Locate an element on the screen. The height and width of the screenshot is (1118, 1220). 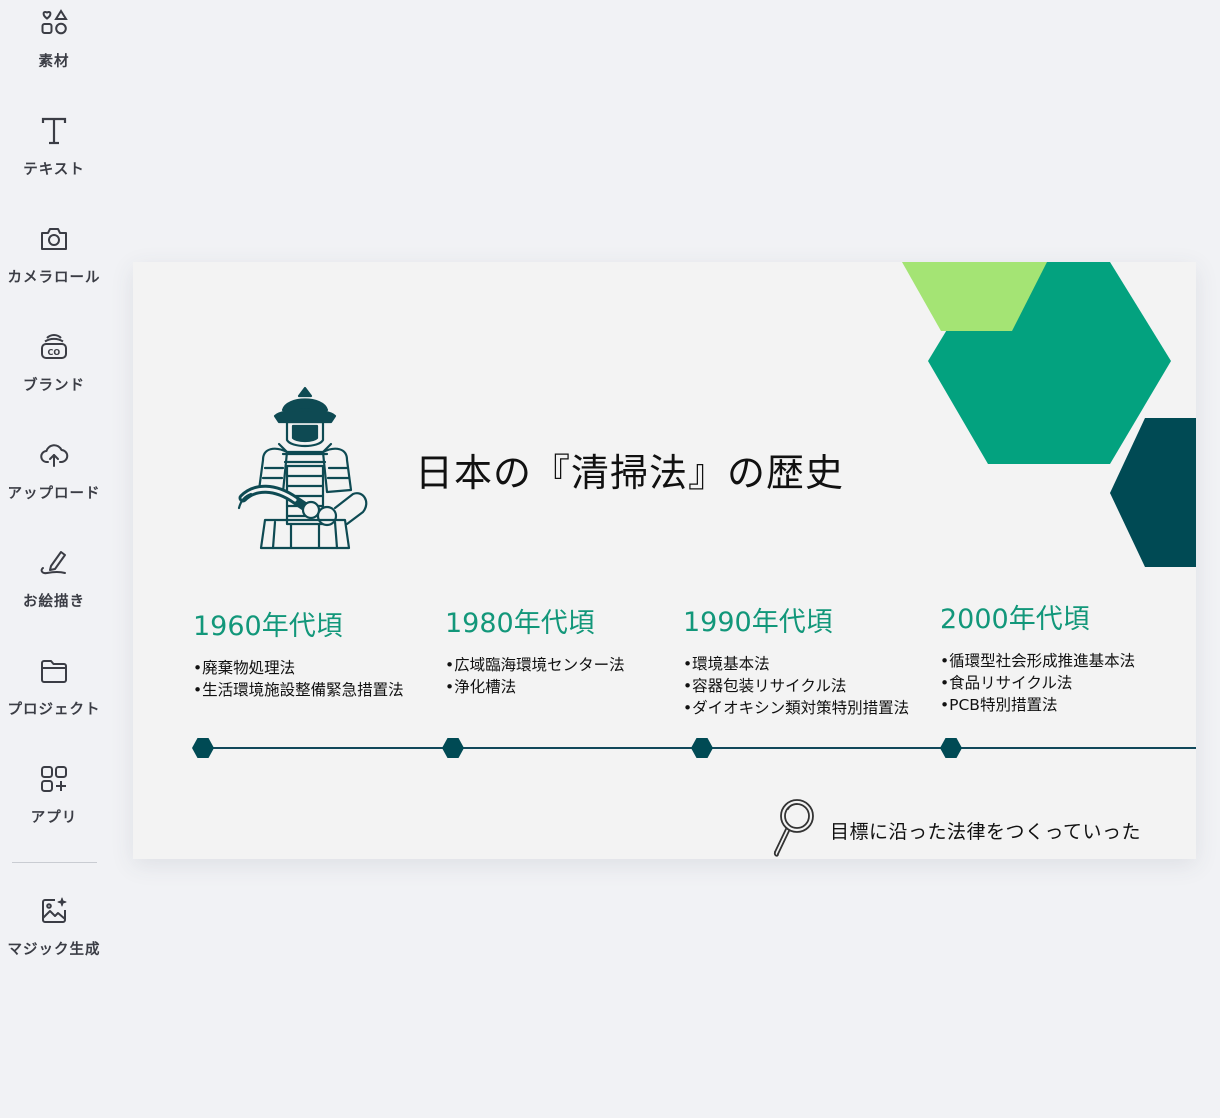
sidebar-item-upload: アップロード is located at coordinates (54, 485).